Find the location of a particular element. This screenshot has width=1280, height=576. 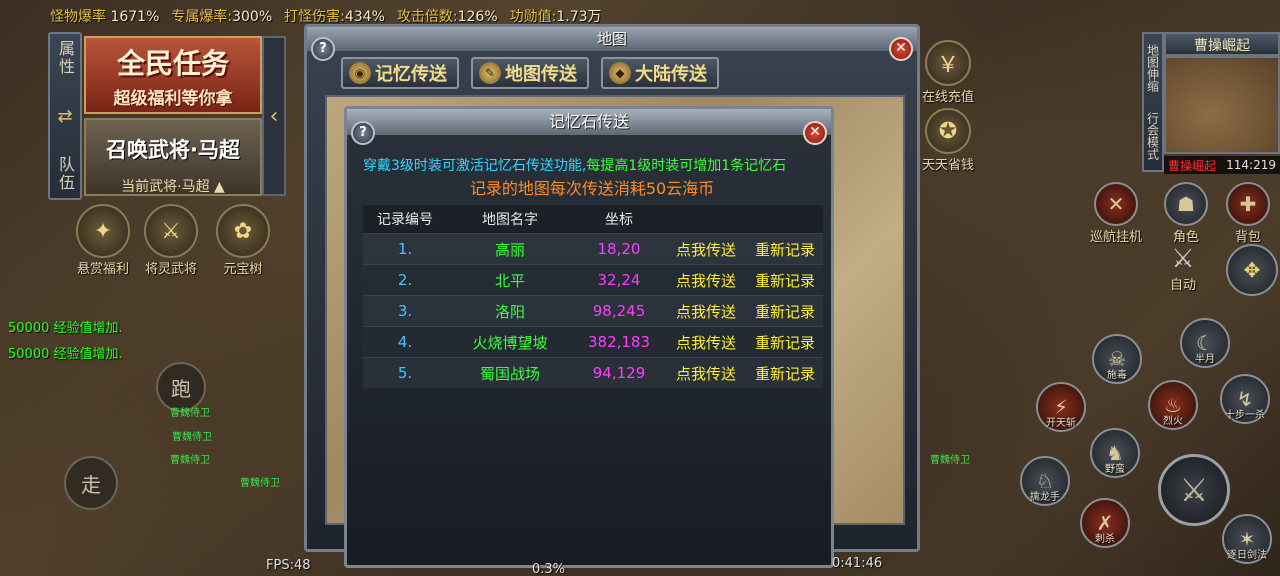

move-icon: ✥ is located at coordinates (1252, 270).